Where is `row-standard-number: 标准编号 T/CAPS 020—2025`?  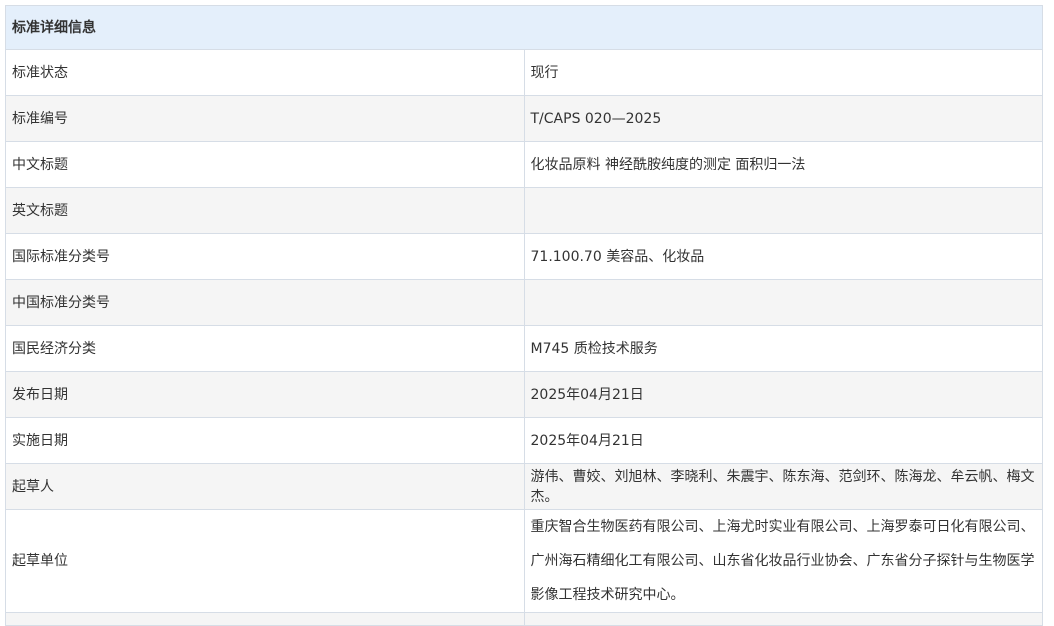 row-standard-number: 标准编号 T/CAPS 020—2025 is located at coordinates (524, 118).